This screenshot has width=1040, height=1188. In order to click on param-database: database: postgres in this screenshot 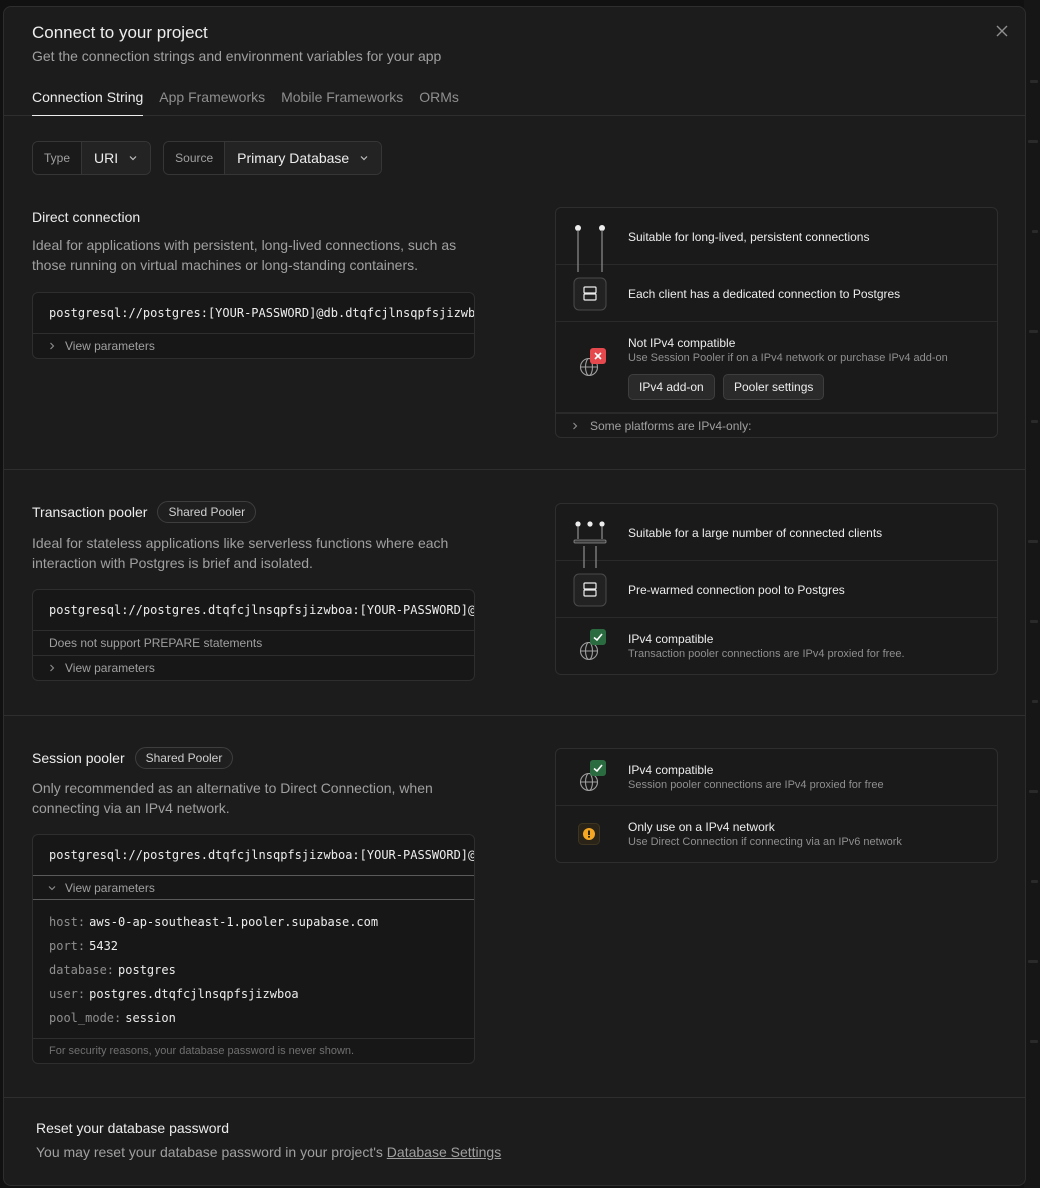, I will do `click(253, 970)`.